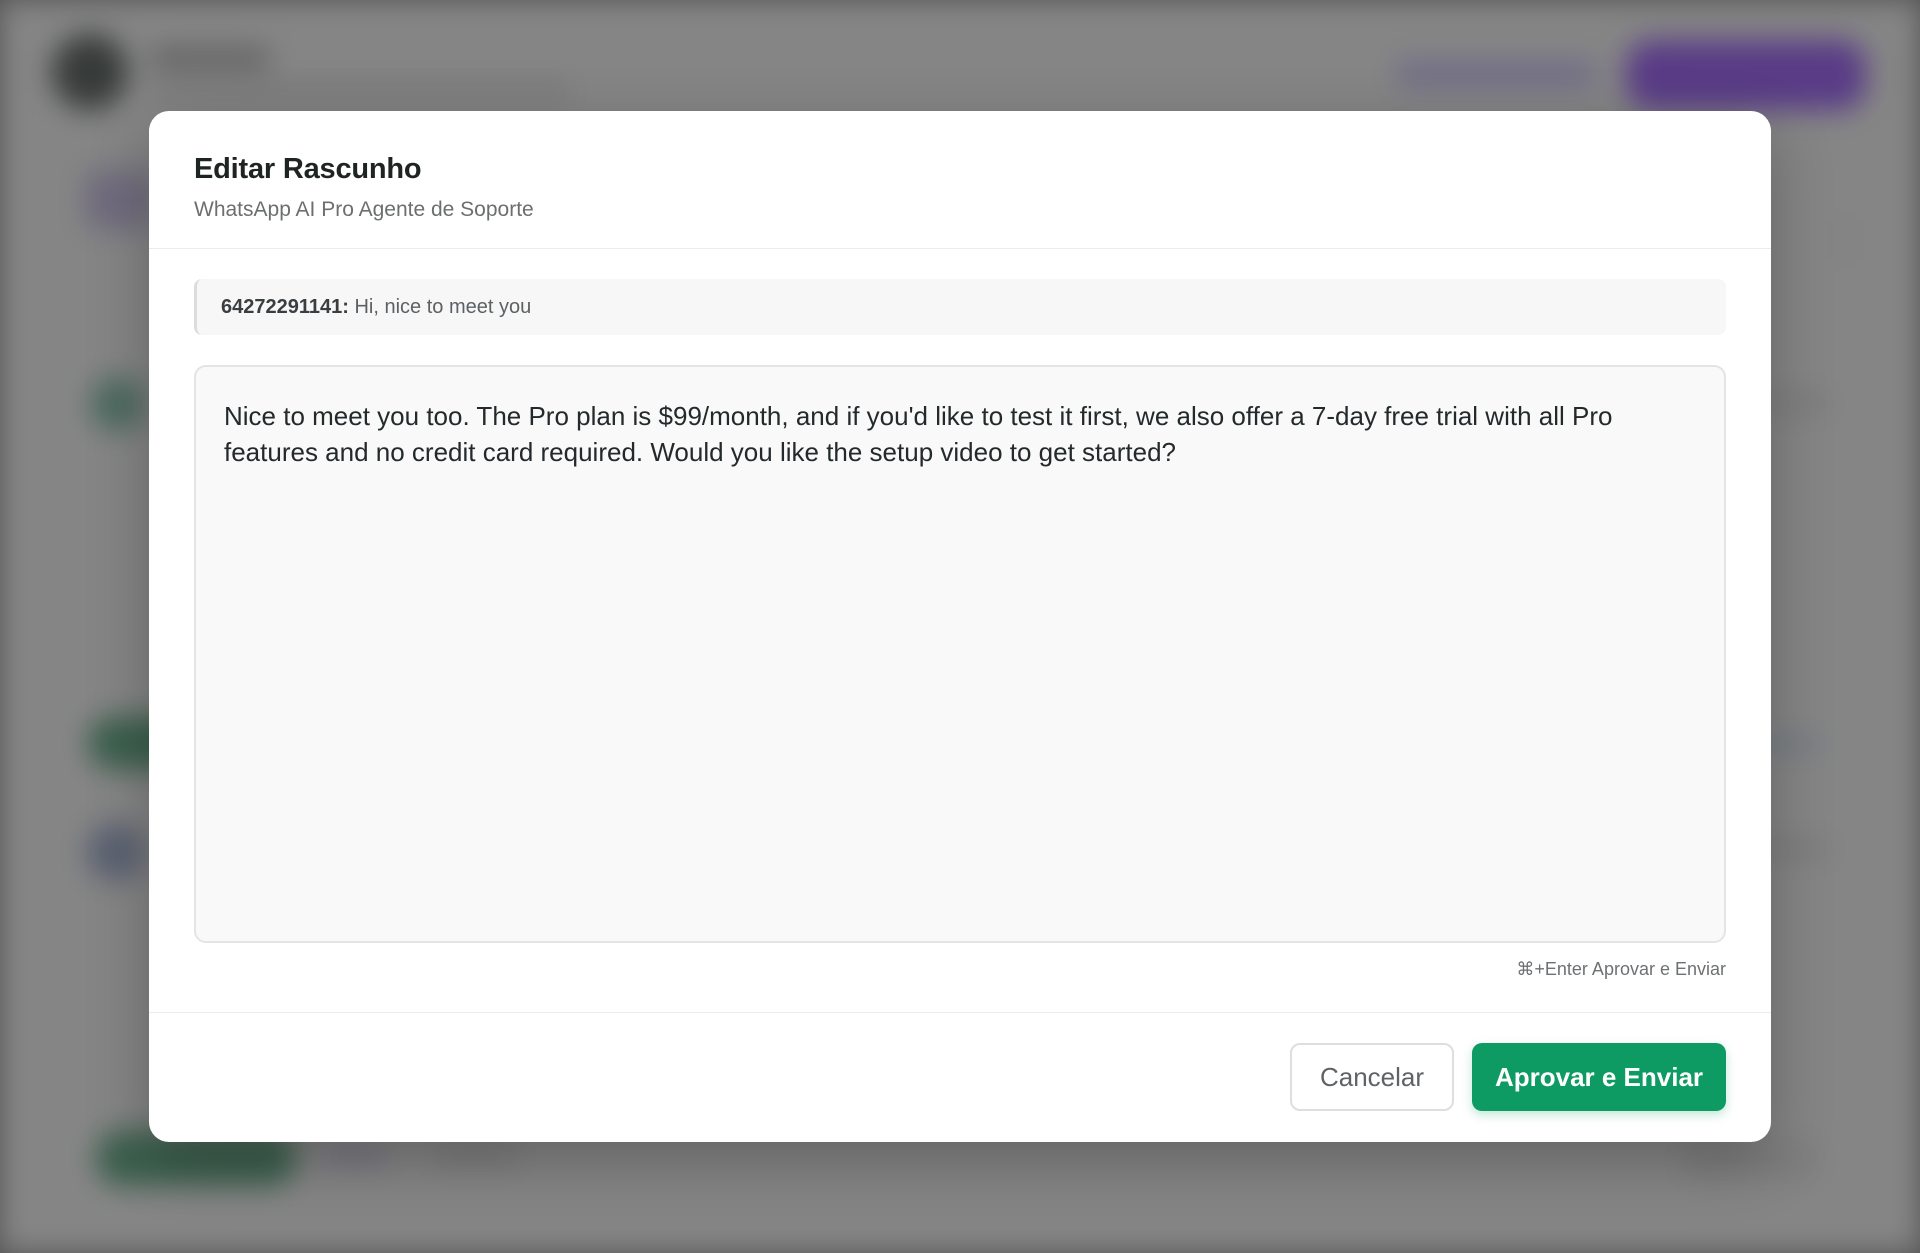  What do you see at coordinates (1621, 969) in the screenshot?
I see `shortcut-hint: ⌘+Enter Aprovar e Enviar` at bounding box center [1621, 969].